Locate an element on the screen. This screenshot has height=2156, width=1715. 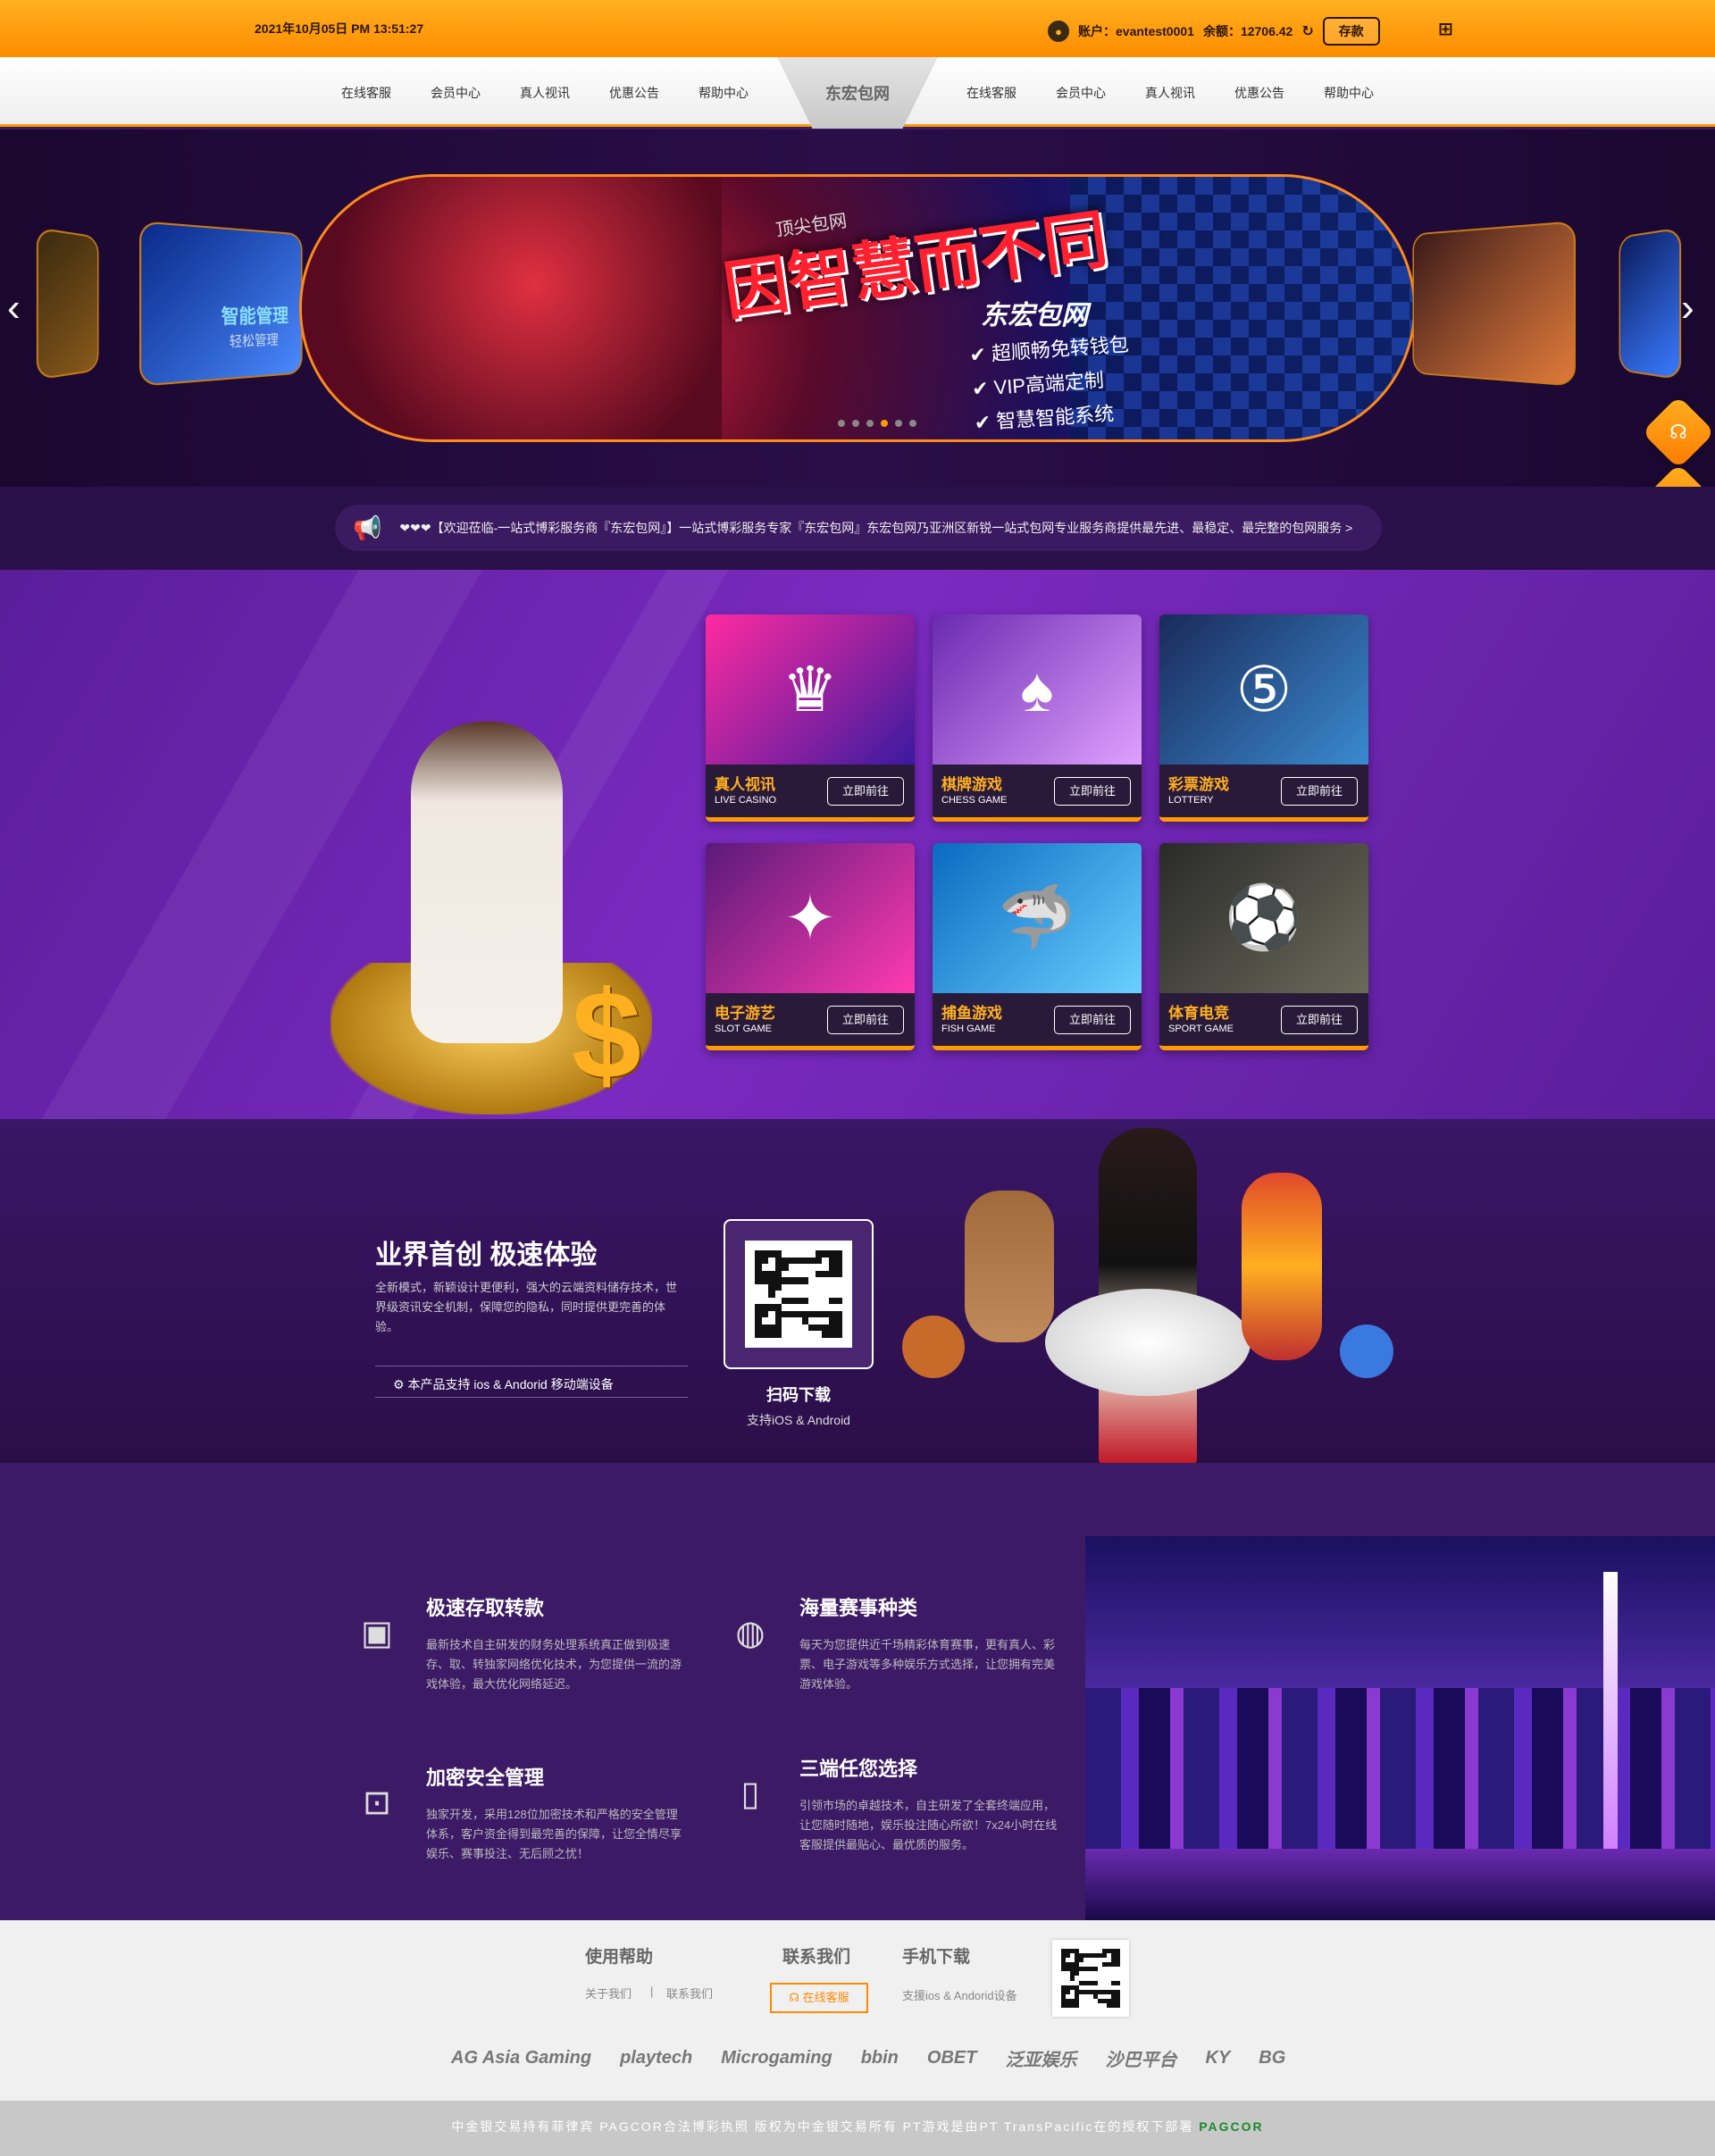
lock-icon: ⊡ is located at coordinates (377, 1803).